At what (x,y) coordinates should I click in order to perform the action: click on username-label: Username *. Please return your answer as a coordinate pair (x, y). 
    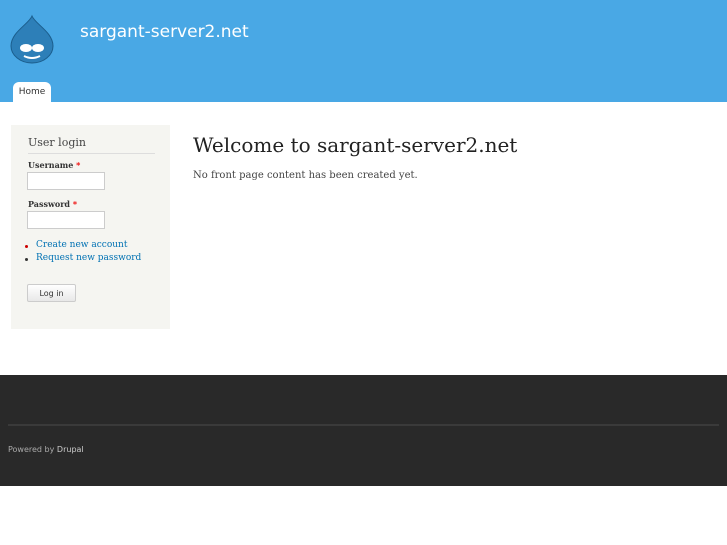
    Looking at the image, I should click on (54, 165).